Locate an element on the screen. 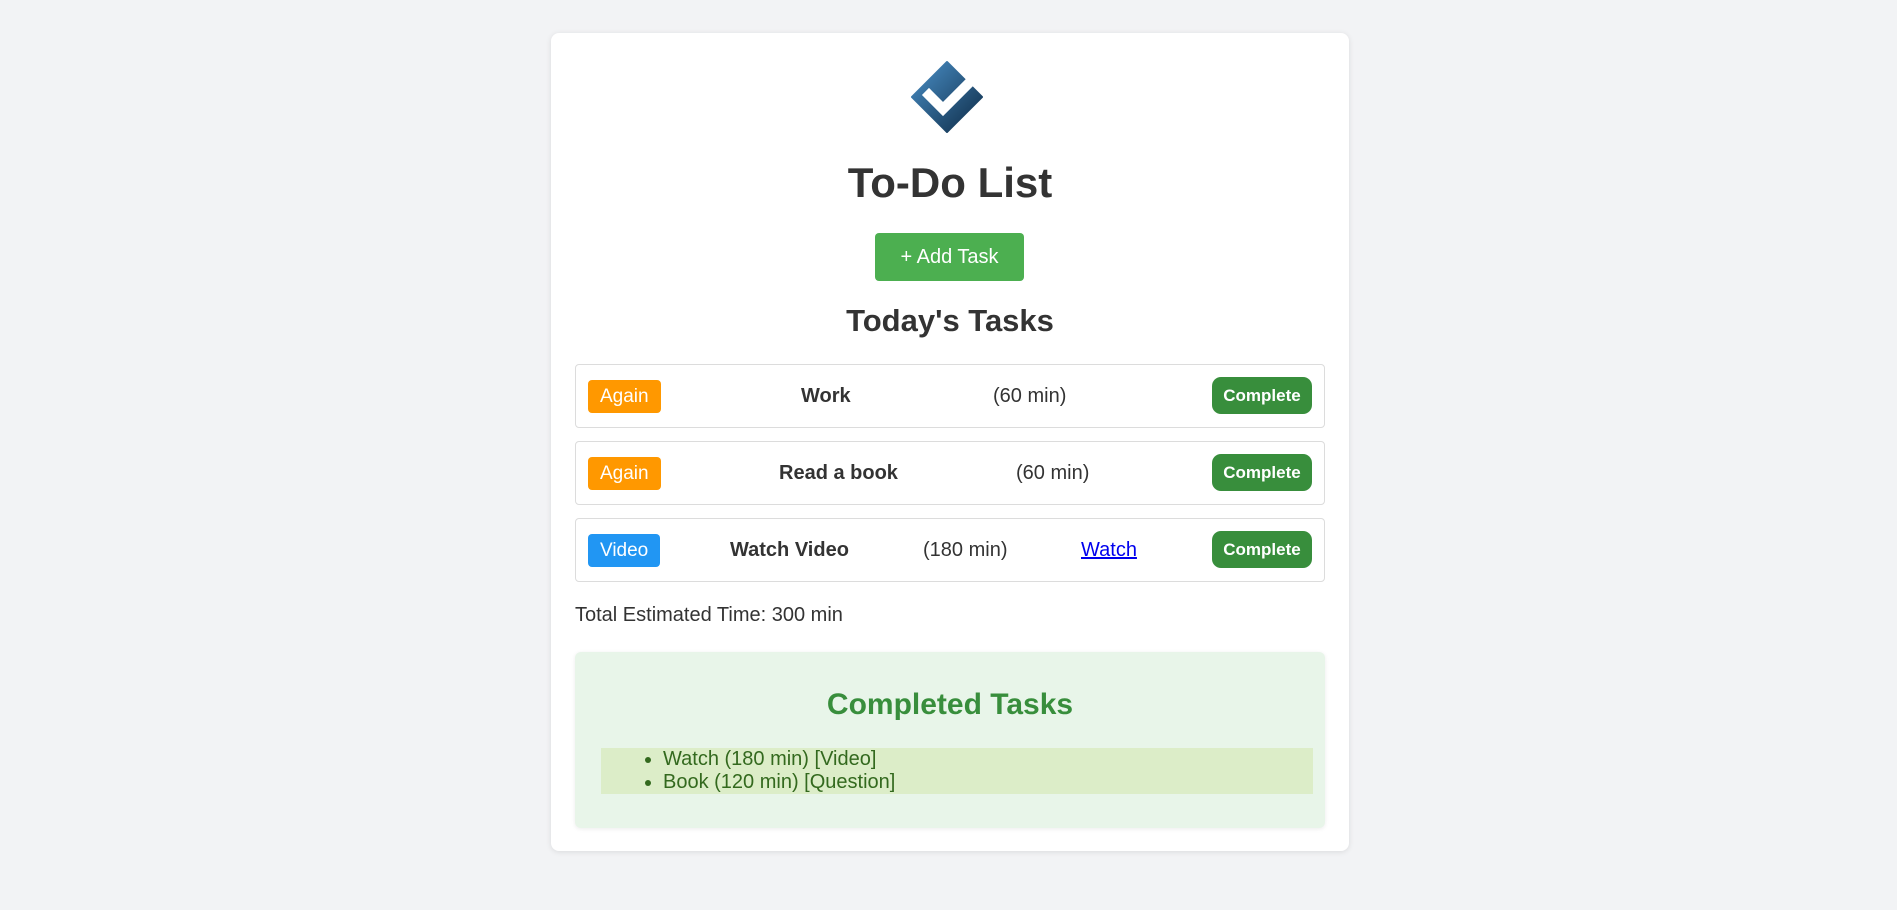 The height and width of the screenshot is (910, 1897). task-name: Work is located at coordinates (826, 396).